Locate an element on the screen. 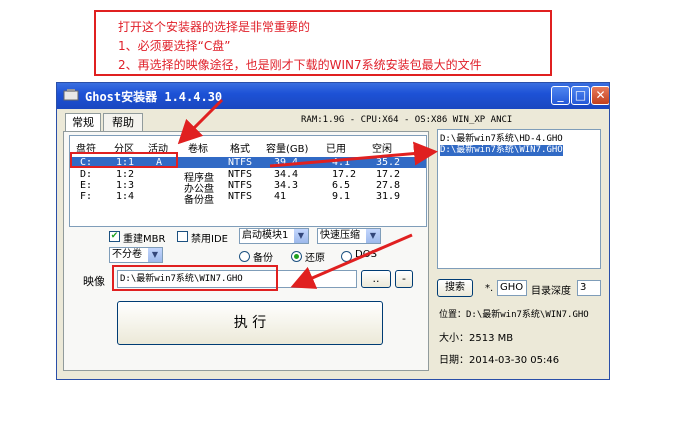 Image resolution: width=680 pixels, height=441 pixels. arrow-to-file-list is located at coordinates (353, 154).